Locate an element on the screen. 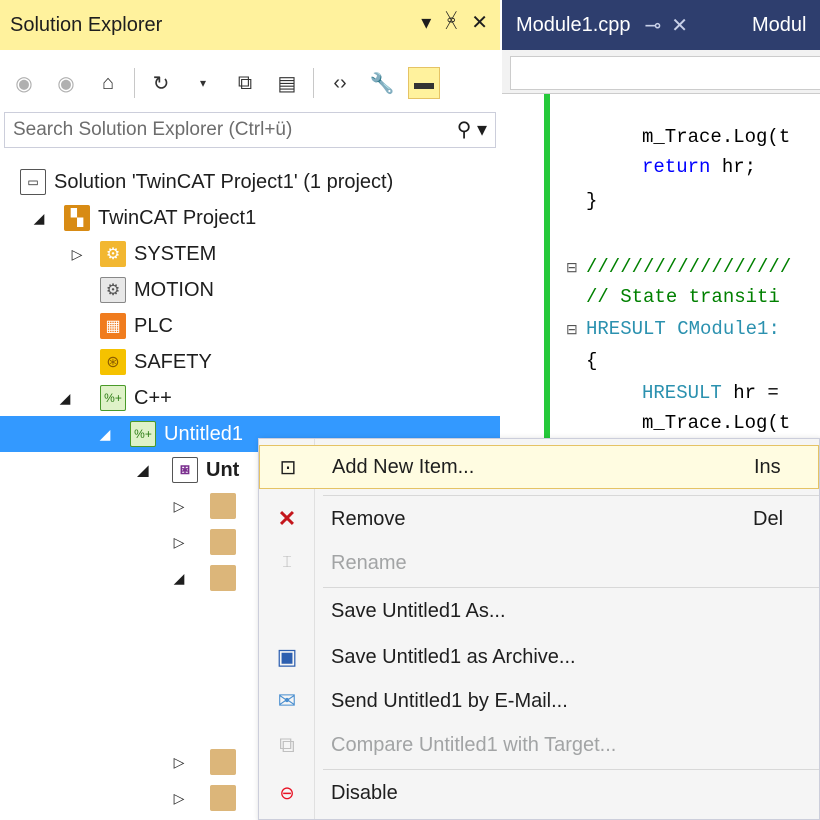  navigation-dropdown is located at coordinates (665, 73).